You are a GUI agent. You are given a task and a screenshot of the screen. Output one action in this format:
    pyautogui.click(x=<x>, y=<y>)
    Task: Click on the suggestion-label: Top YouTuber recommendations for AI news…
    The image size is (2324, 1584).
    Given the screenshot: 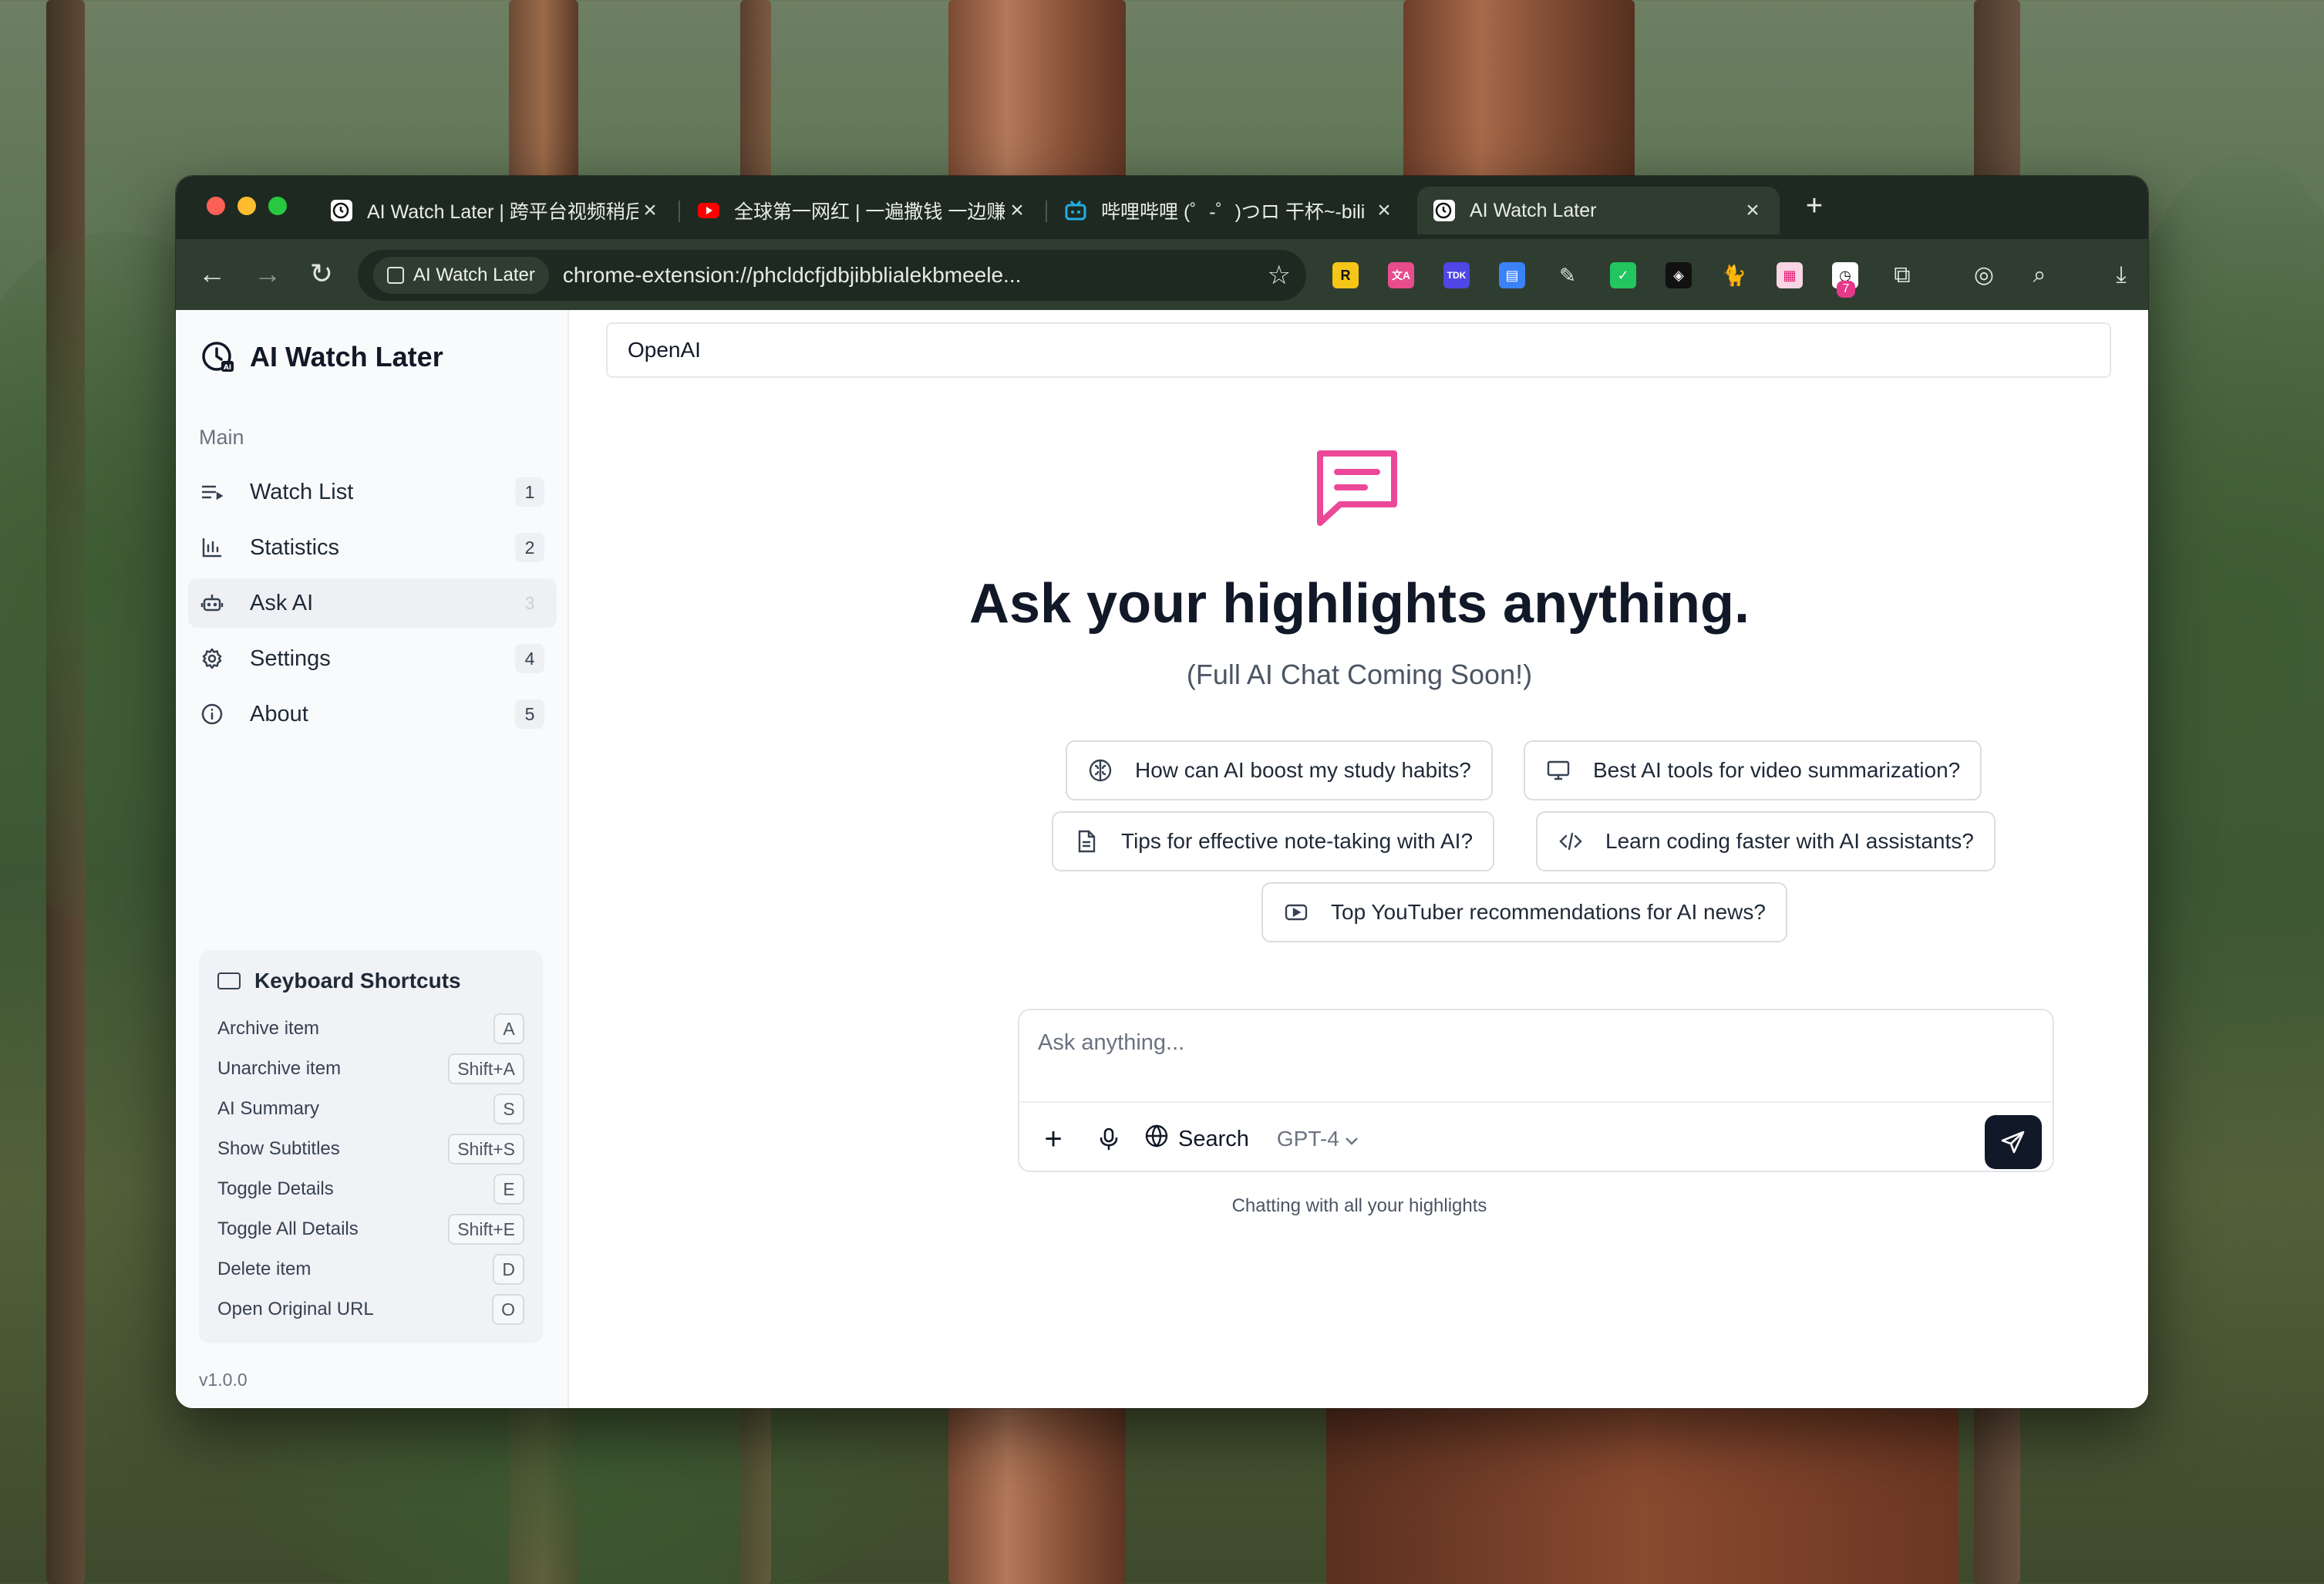 What is the action you would take?
    pyautogui.click(x=1548, y=912)
    